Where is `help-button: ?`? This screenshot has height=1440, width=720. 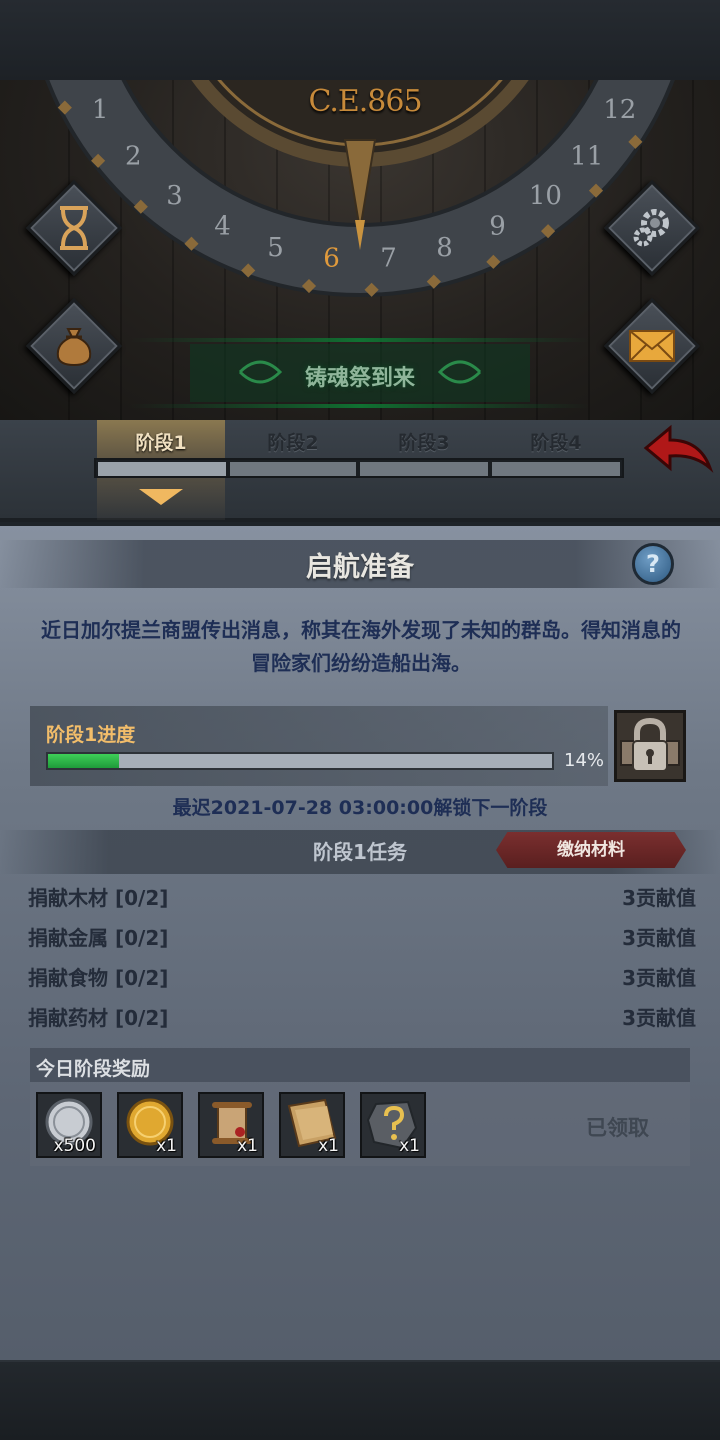 help-button: ? is located at coordinates (653, 564).